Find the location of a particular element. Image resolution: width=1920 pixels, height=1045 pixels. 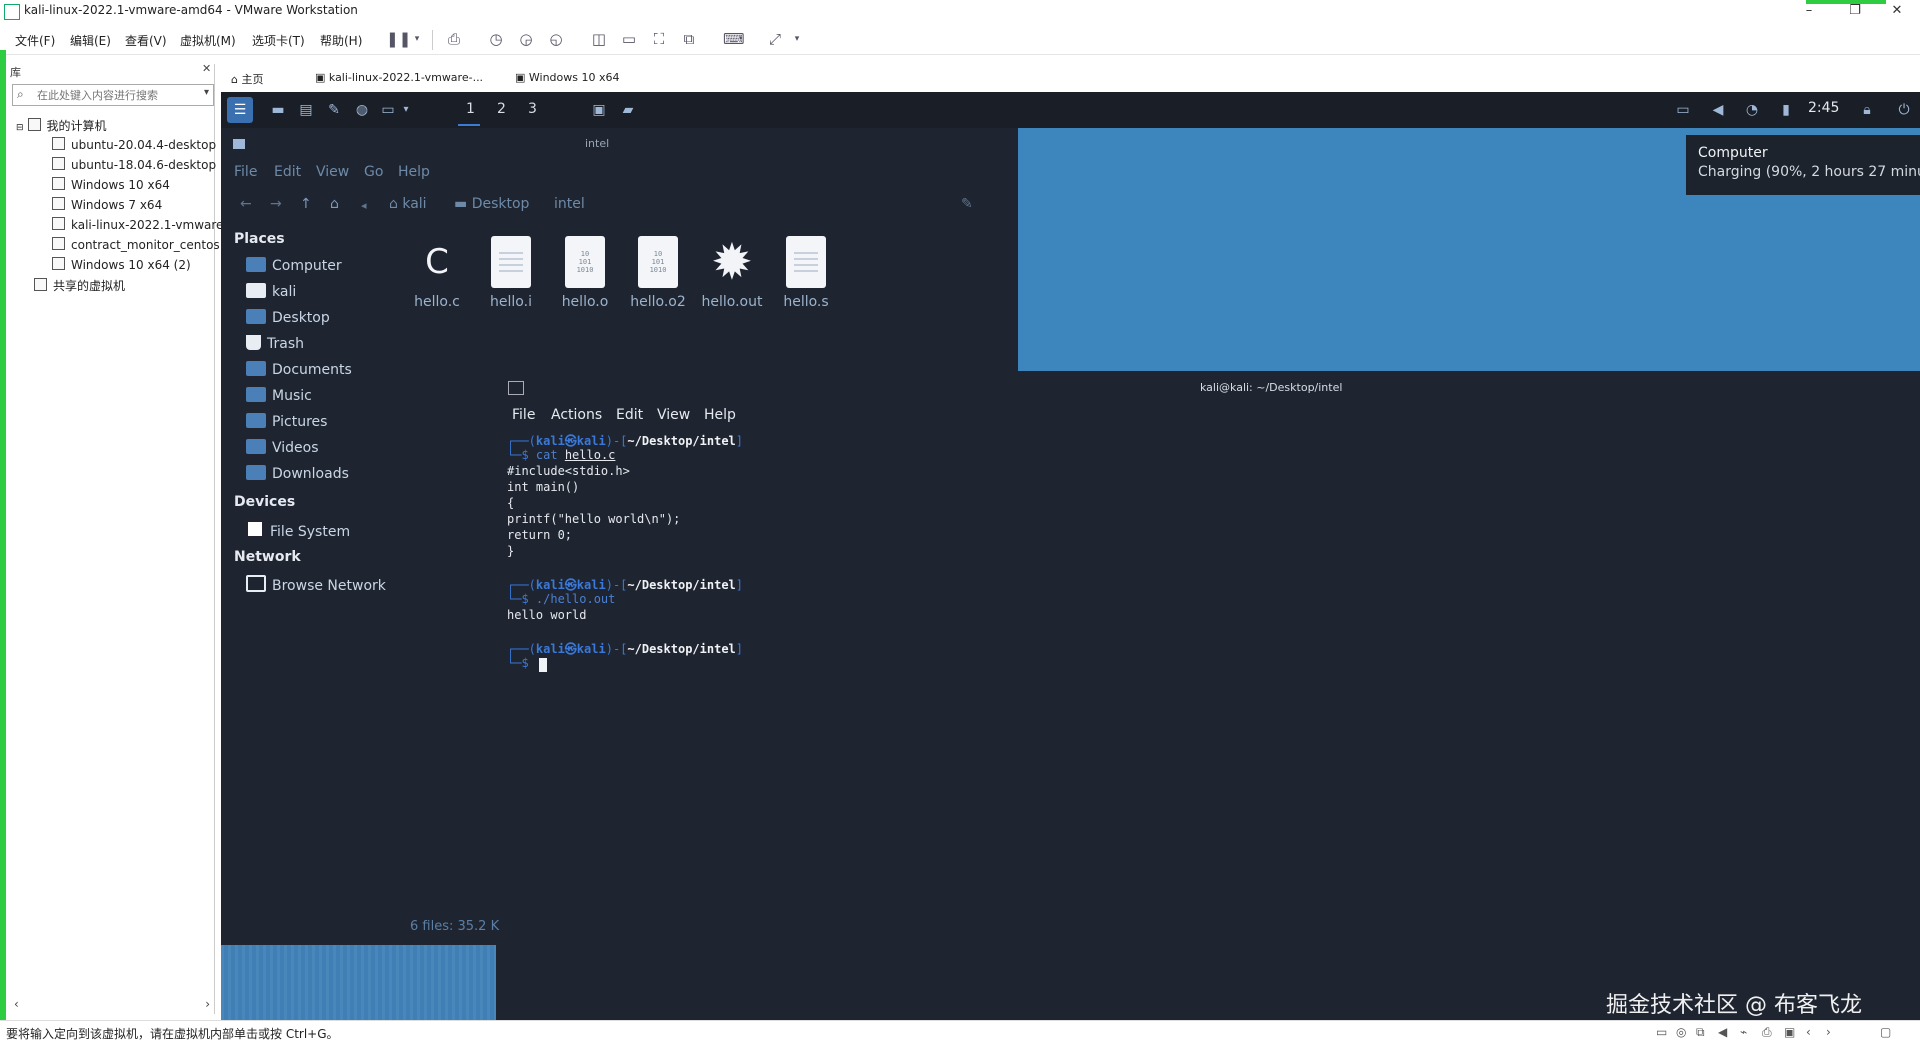

volume-icon: ◀ is located at coordinates (1718, 110).